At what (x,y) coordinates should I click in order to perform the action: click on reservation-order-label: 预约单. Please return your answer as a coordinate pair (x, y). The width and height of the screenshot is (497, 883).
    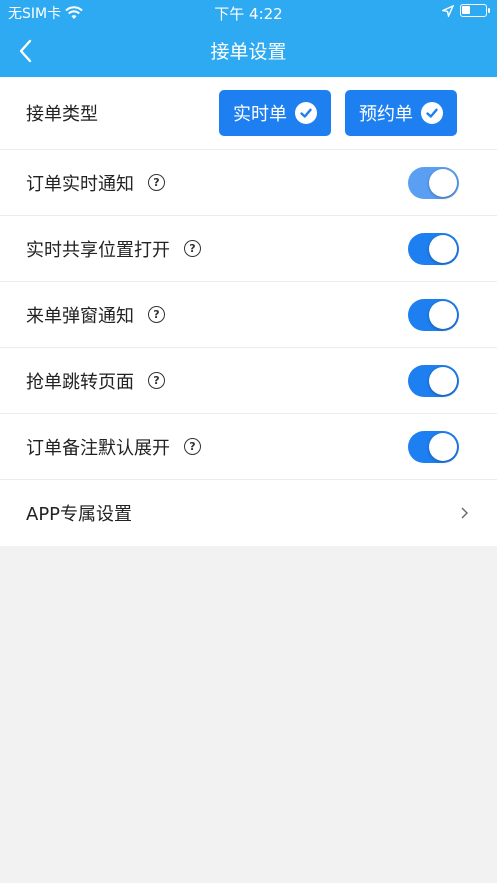
    Looking at the image, I should click on (386, 114).